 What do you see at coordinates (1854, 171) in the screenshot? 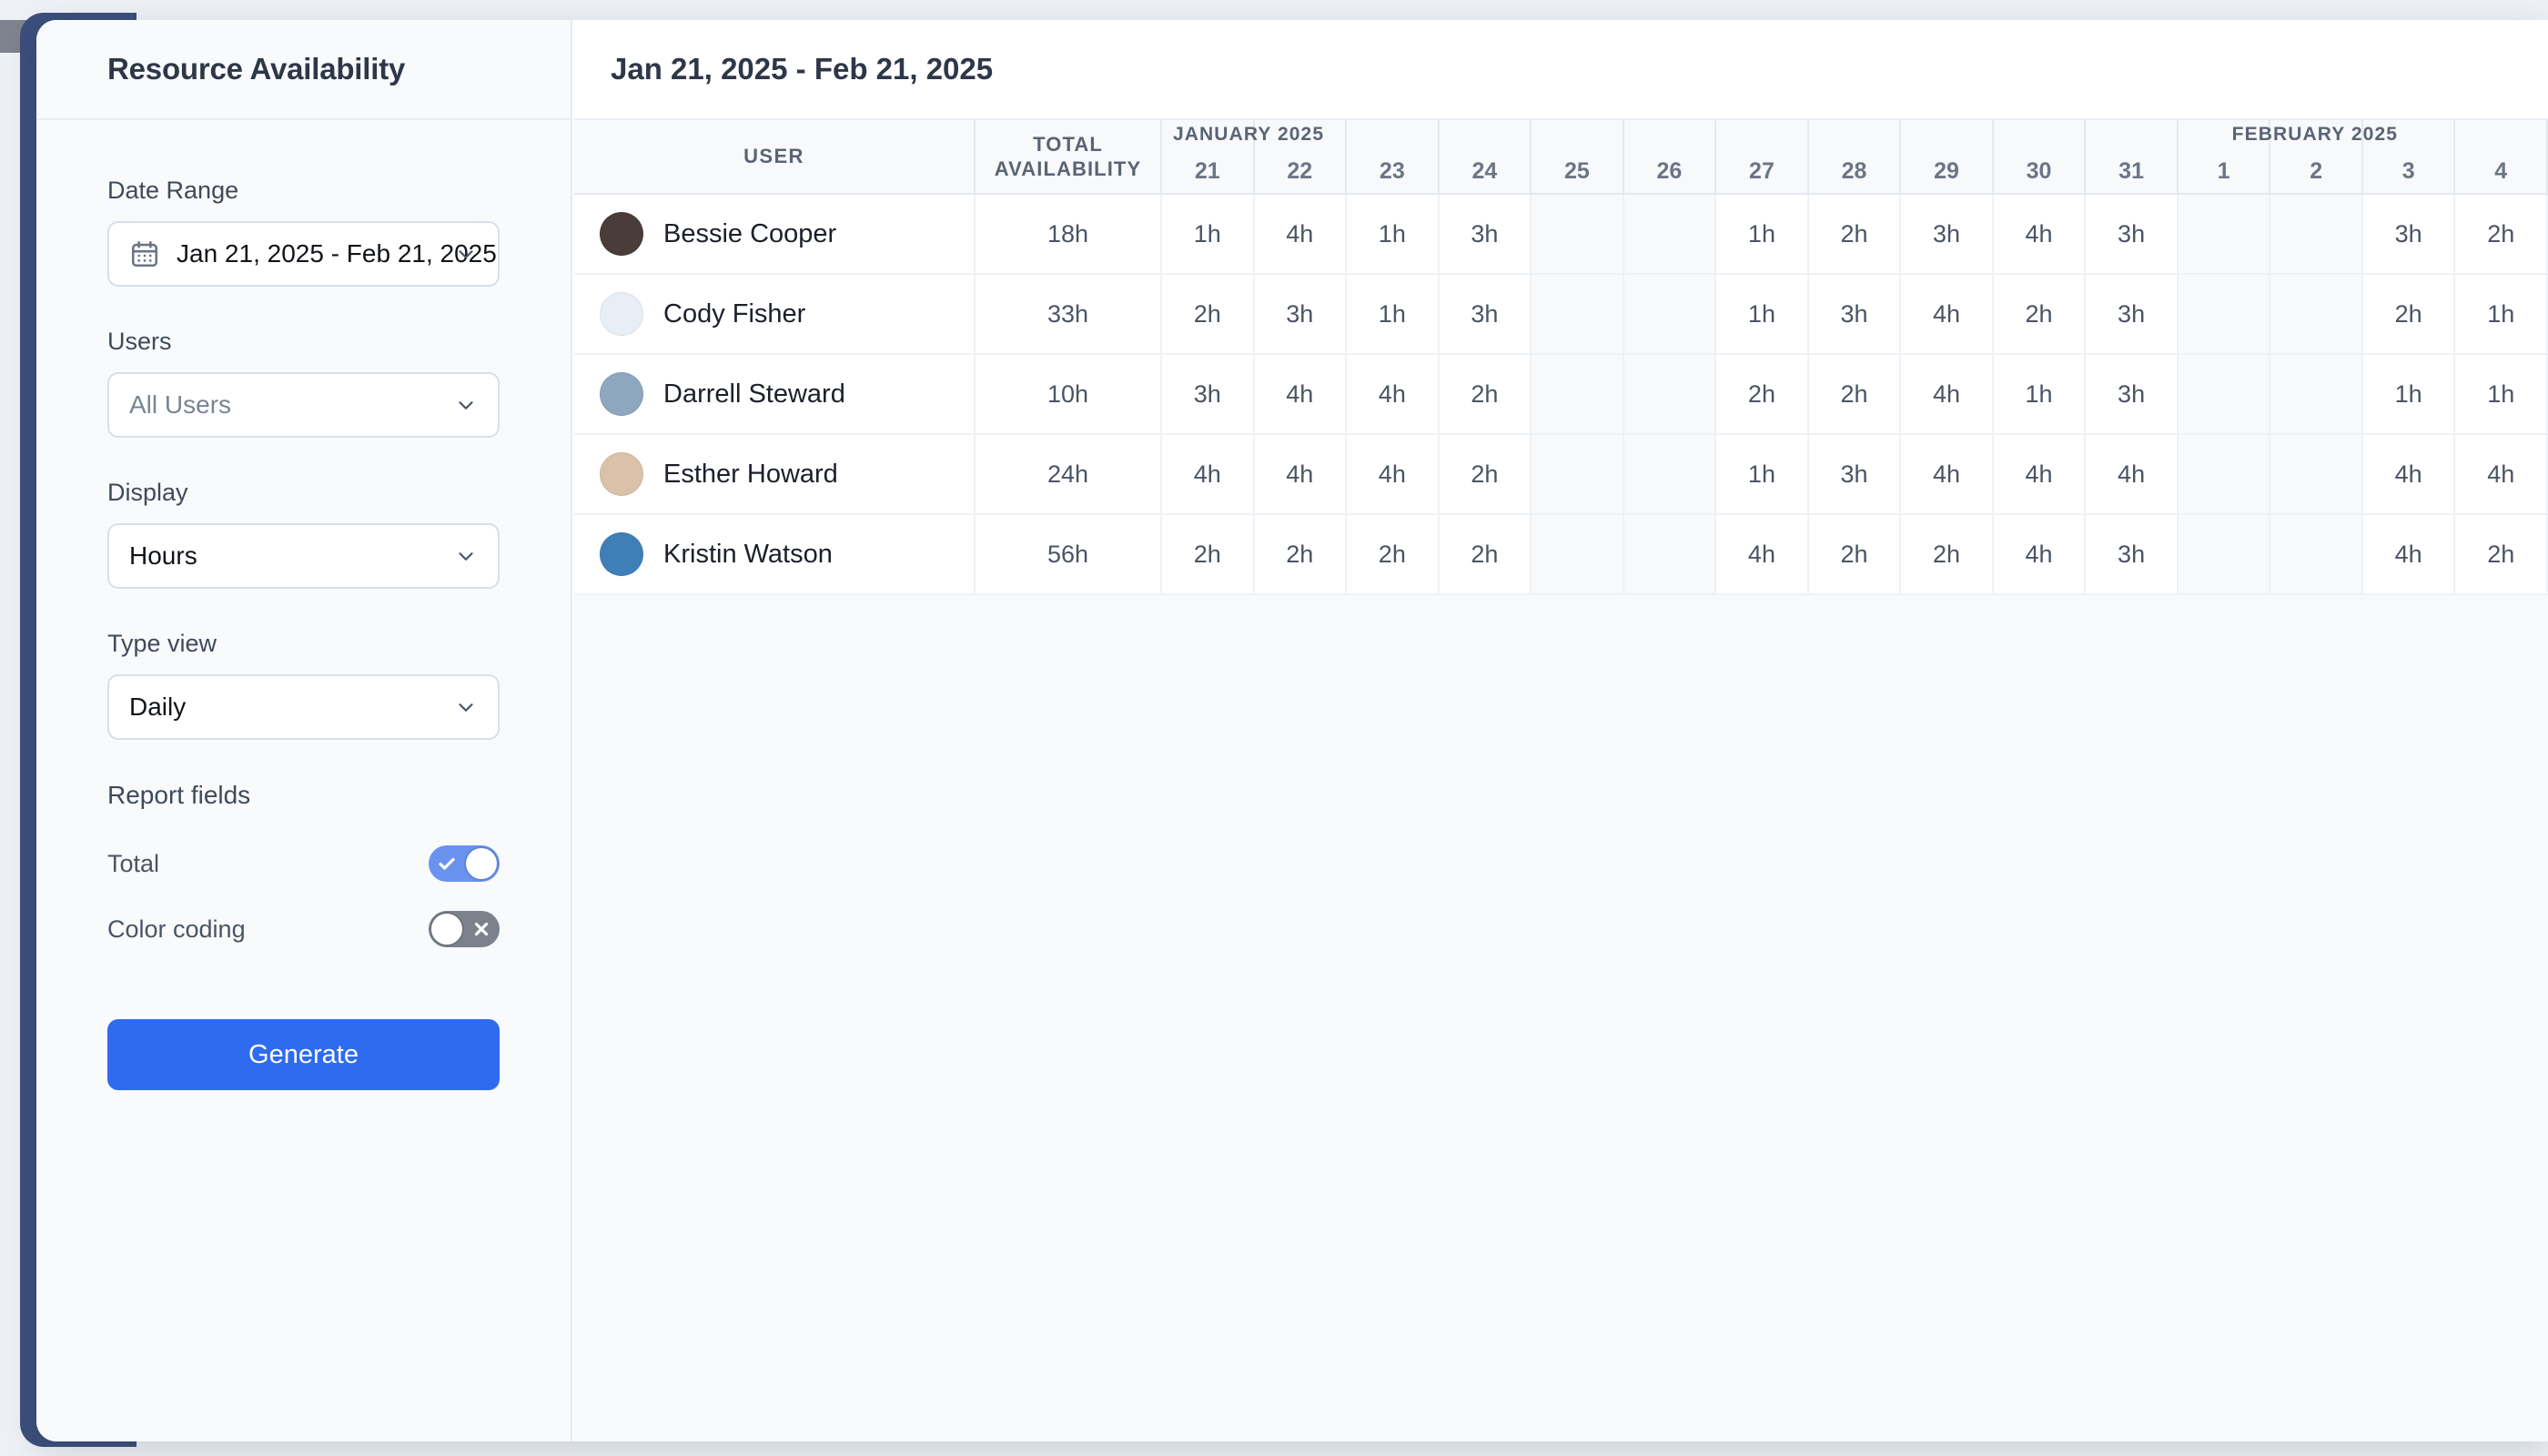
I see `day-number: 28` at bounding box center [1854, 171].